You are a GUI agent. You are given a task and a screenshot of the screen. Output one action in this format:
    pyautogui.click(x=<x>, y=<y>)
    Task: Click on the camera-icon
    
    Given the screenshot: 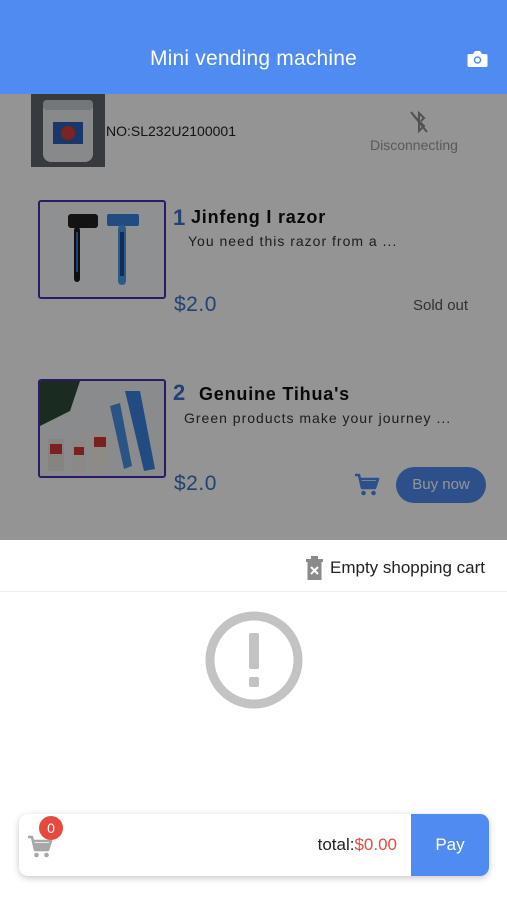 What is the action you would take?
    pyautogui.click(x=477, y=59)
    